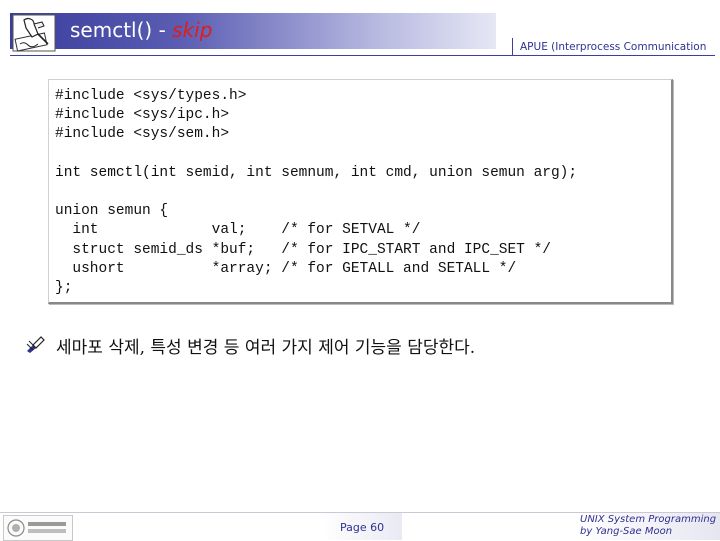 The image size is (720, 541). What do you see at coordinates (34, 33) in the screenshot?
I see `writing-hand-icon` at bounding box center [34, 33].